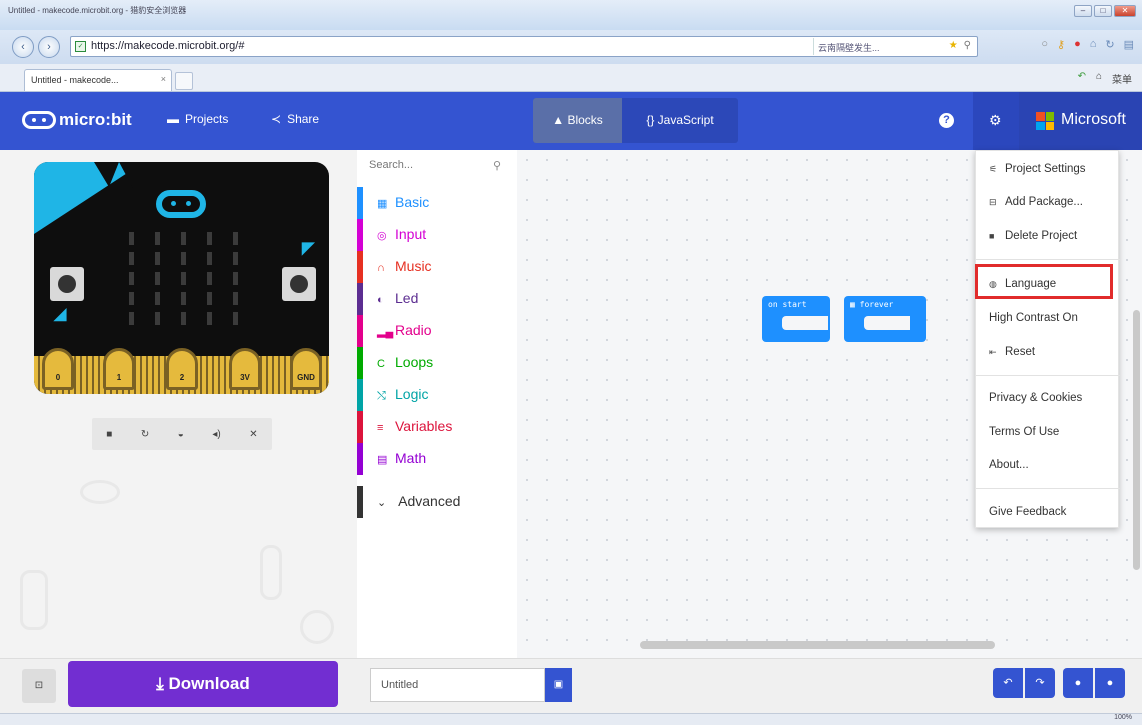 The height and width of the screenshot is (725, 1142). I want to click on help-icon: ?, so click(946, 120).